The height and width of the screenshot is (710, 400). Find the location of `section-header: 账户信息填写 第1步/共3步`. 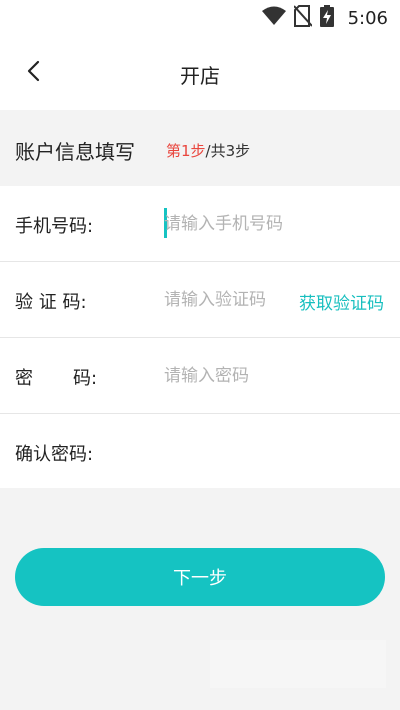

section-header: 账户信息填写 第1步/共3步 is located at coordinates (200, 148).